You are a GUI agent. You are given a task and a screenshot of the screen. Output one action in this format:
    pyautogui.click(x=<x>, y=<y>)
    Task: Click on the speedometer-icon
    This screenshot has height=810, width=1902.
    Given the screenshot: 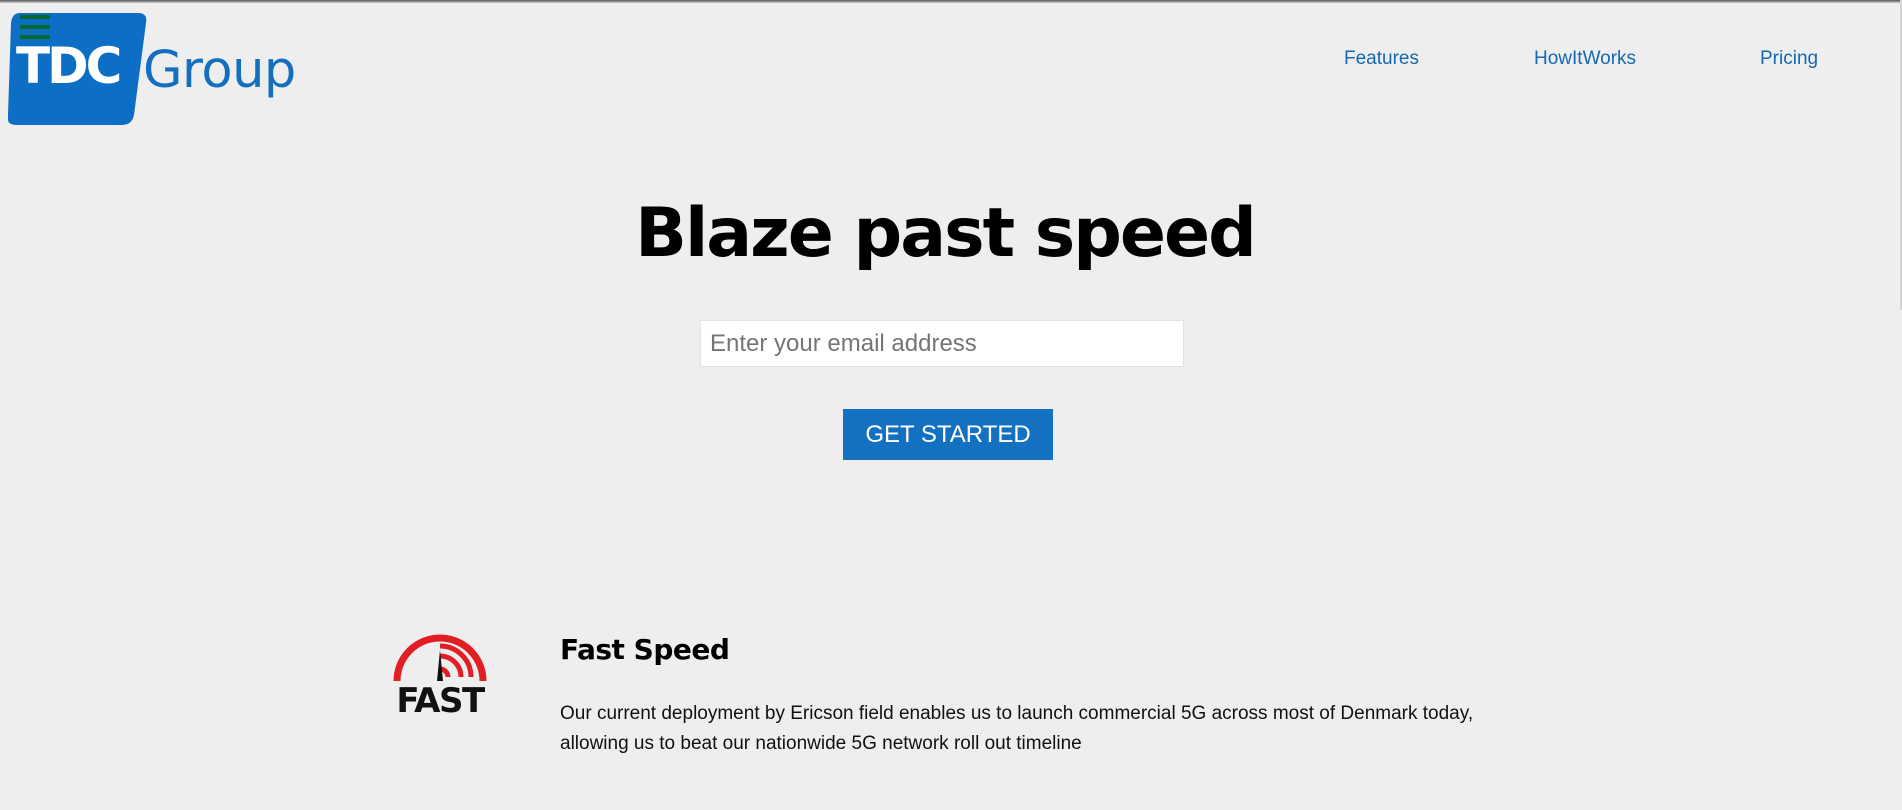 What is the action you would take?
    pyautogui.click(x=440, y=658)
    